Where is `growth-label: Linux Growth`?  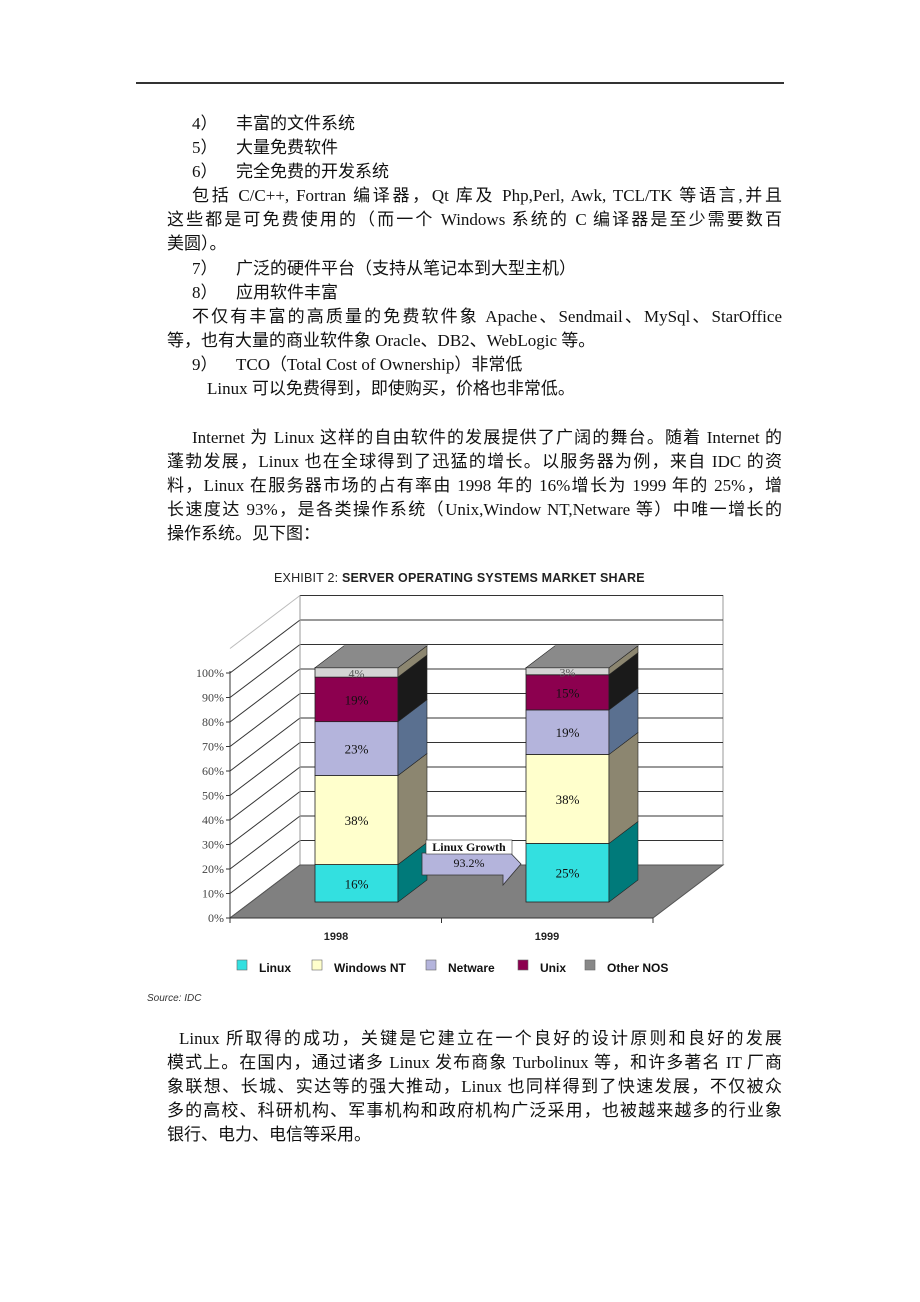
growth-label: Linux Growth is located at coordinates (469, 847).